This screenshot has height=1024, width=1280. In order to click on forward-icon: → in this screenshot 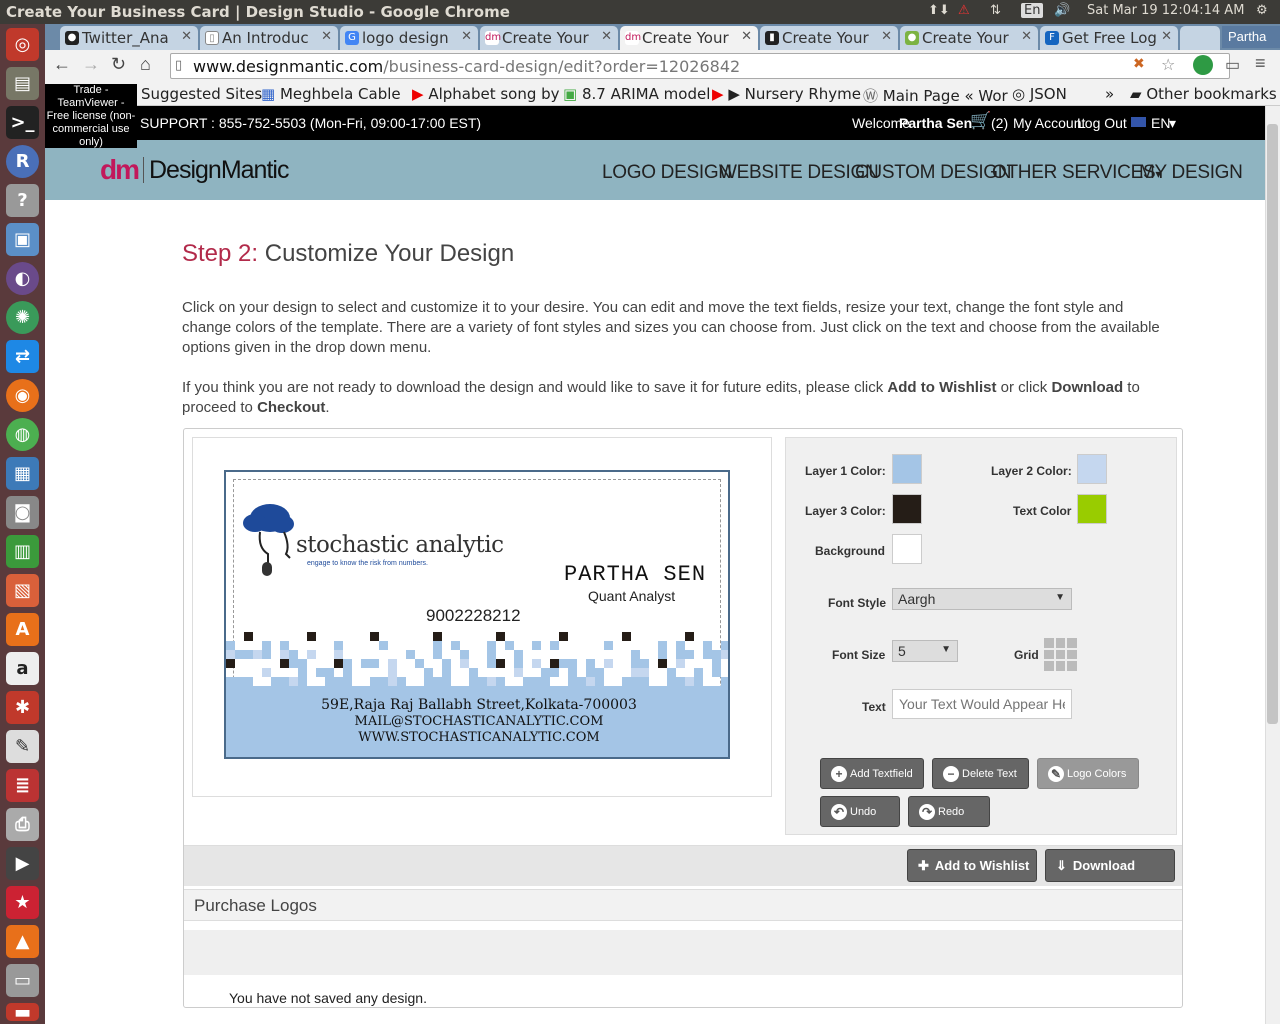, I will do `click(91, 64)`.